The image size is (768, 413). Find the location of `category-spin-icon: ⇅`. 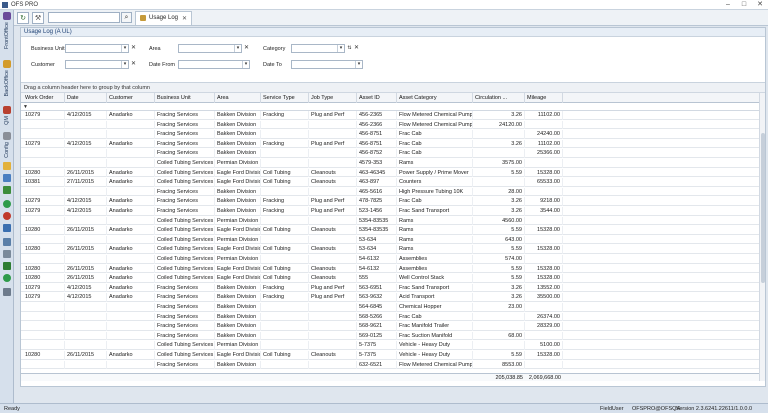

category-spin-icon: ⇅ is located at coordinates (349, 48).